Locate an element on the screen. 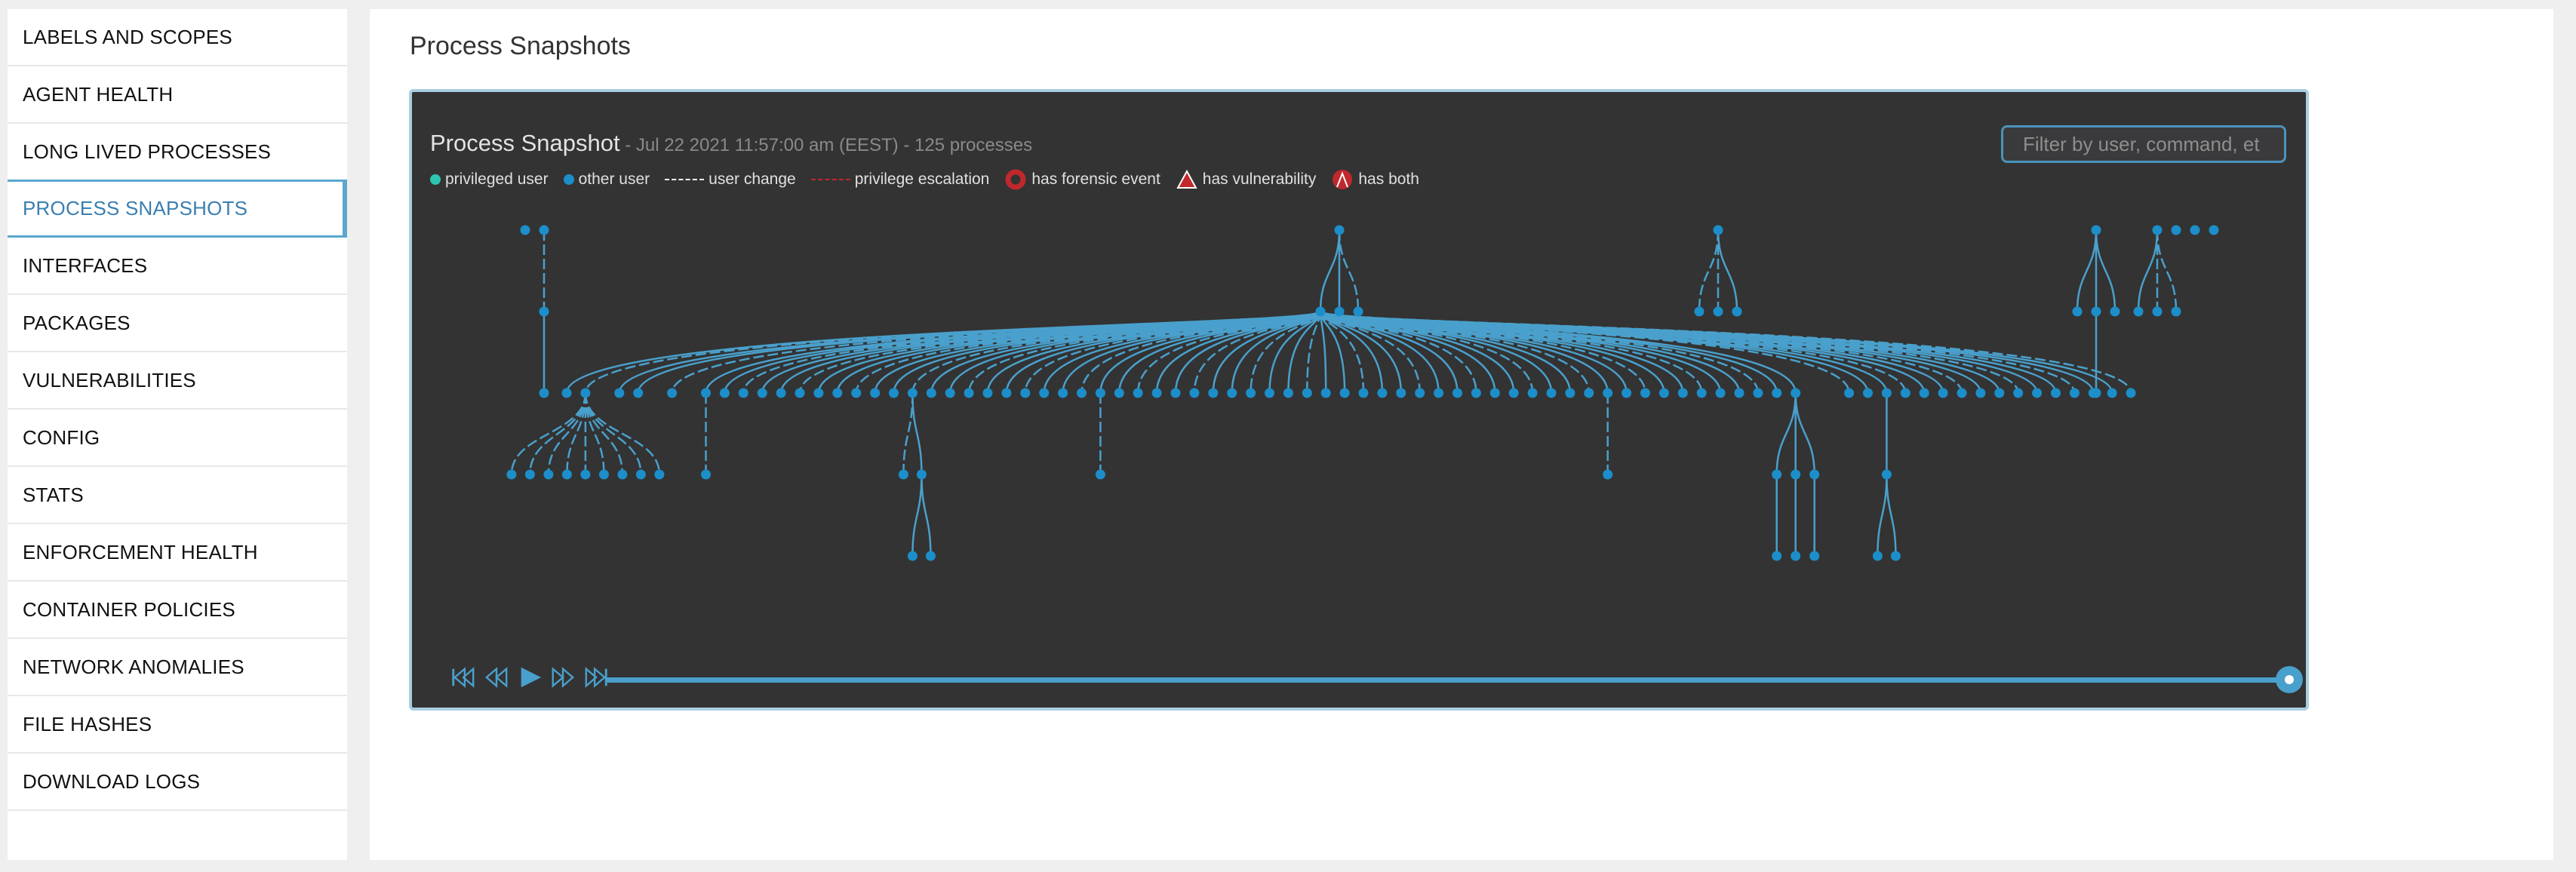  sidebar-item-long-lived-processes: LONG LIVED PROCESSES is located at coordinates (177, 152).